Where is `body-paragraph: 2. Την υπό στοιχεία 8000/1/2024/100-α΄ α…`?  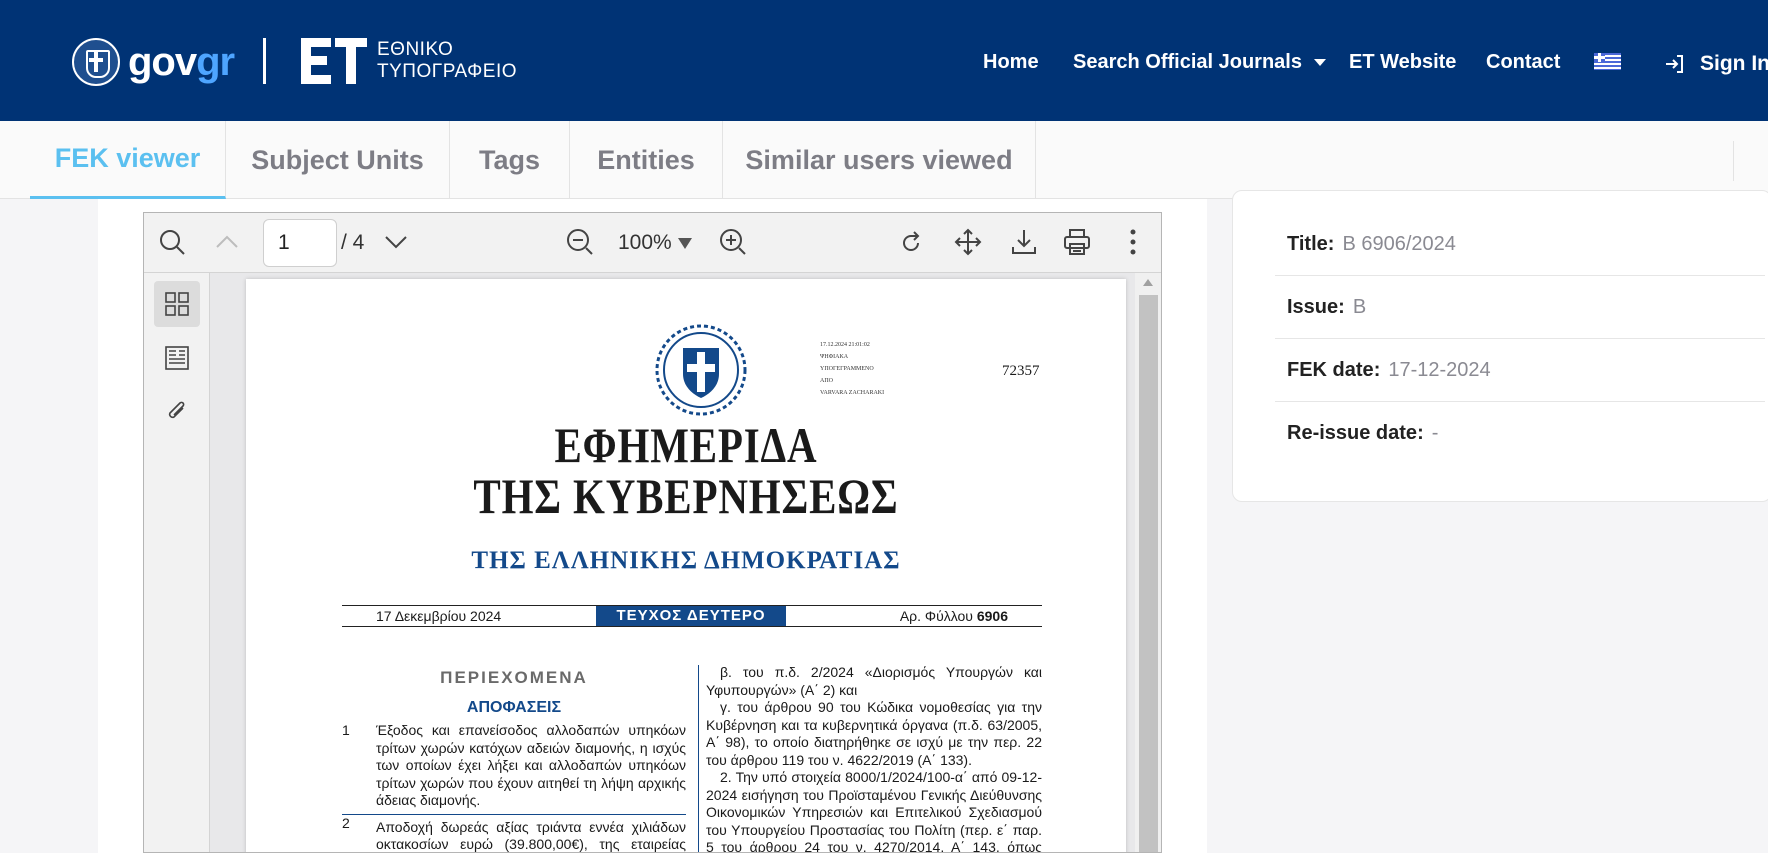 body-paragraph: 2. Την υπό στοιχεία 8000/1/2024/100-α΄ α… is located at coordinates (874, 811).